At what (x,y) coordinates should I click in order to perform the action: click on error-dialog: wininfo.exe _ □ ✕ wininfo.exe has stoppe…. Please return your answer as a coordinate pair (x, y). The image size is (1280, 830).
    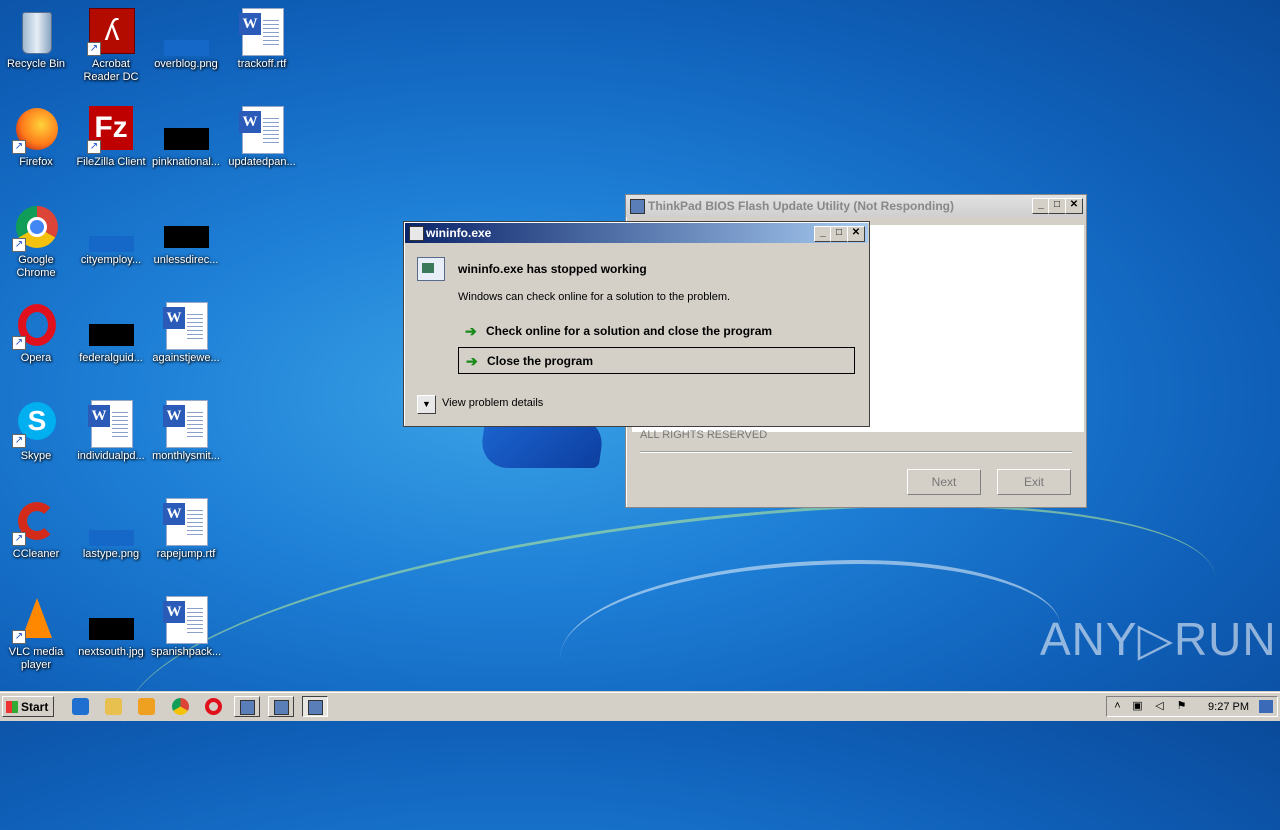
    Looking at the image, I should click on (636, 324).